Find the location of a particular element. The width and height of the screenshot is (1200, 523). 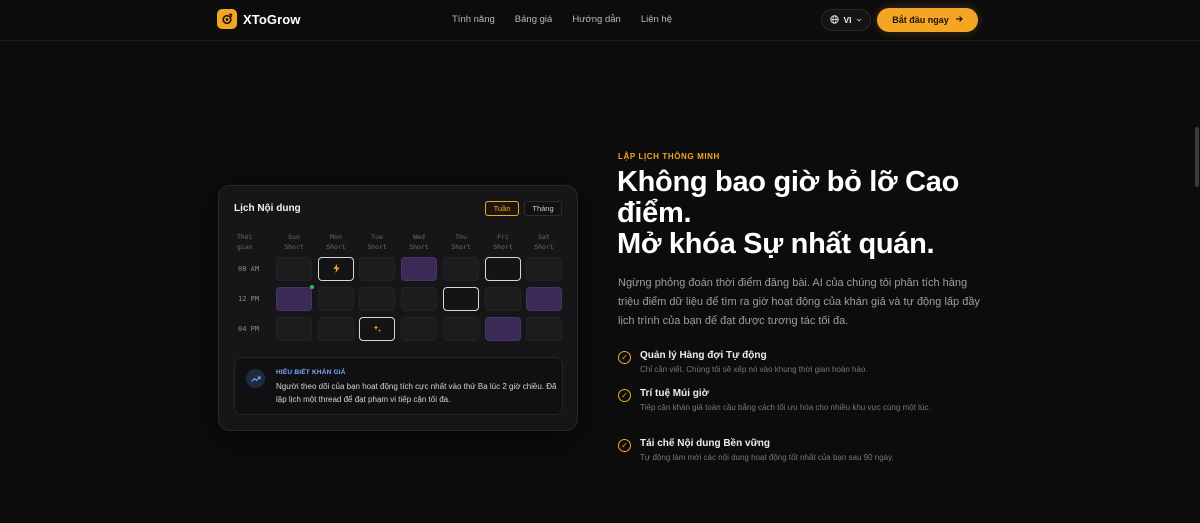

brand: XToGrow is located at coordinates (259, 19).